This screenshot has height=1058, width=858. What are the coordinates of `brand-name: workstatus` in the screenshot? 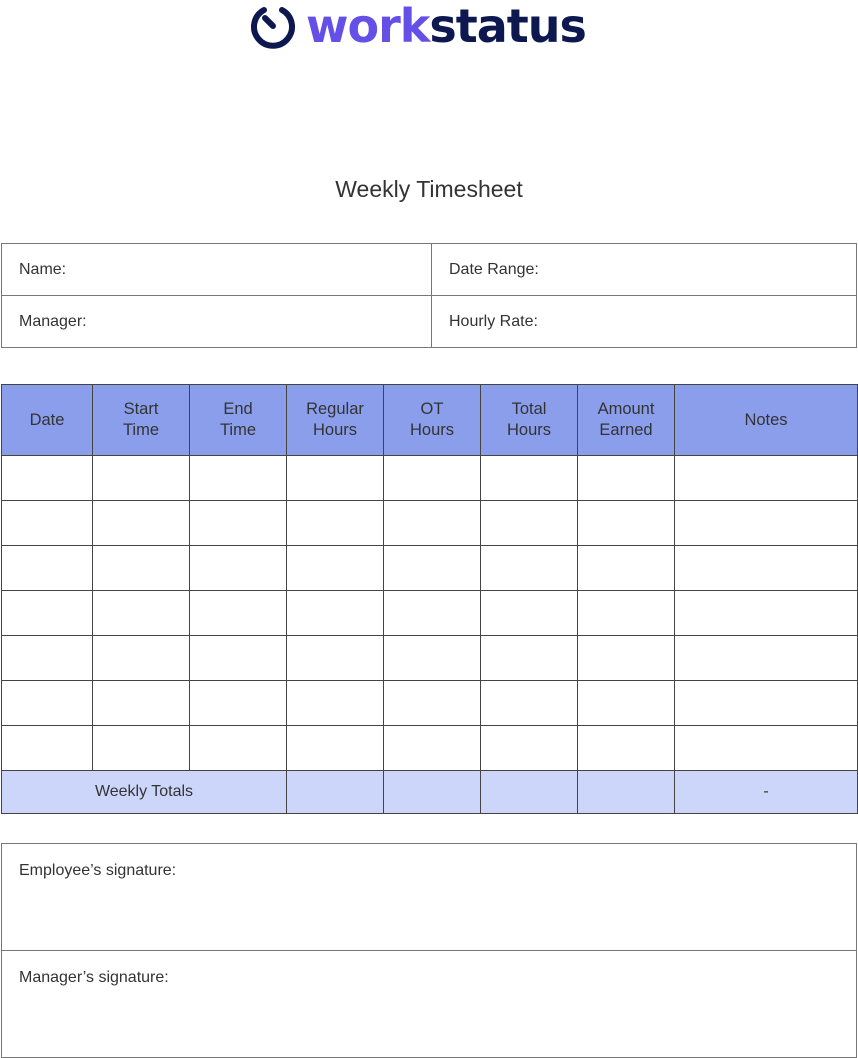 It's located at (446, 26).